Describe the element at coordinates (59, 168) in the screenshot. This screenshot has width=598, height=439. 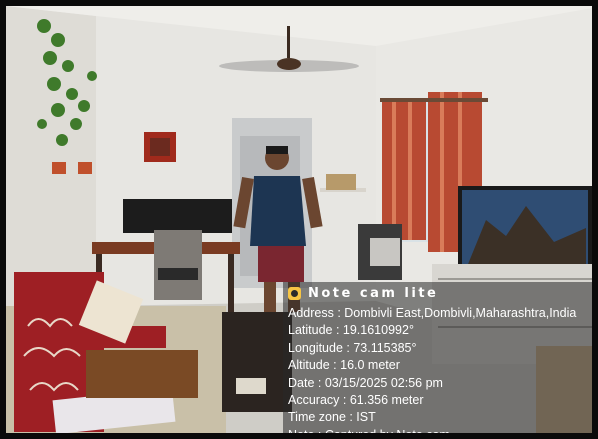
I see `plant-pot` at that location.